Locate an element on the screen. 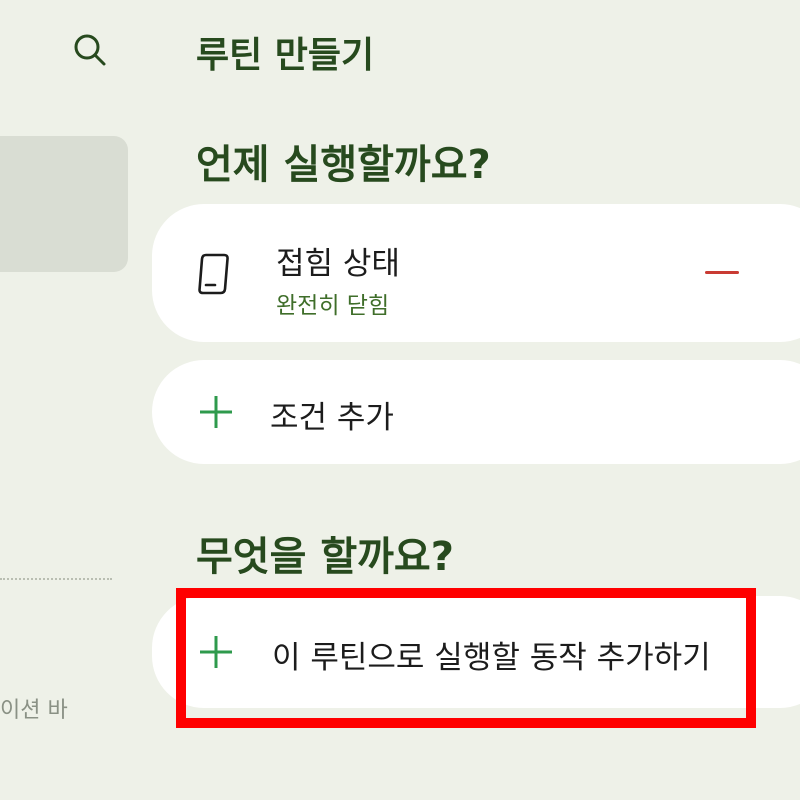 The image size is (800, 800). remove-condition-button is located at coordinates (722, 272).